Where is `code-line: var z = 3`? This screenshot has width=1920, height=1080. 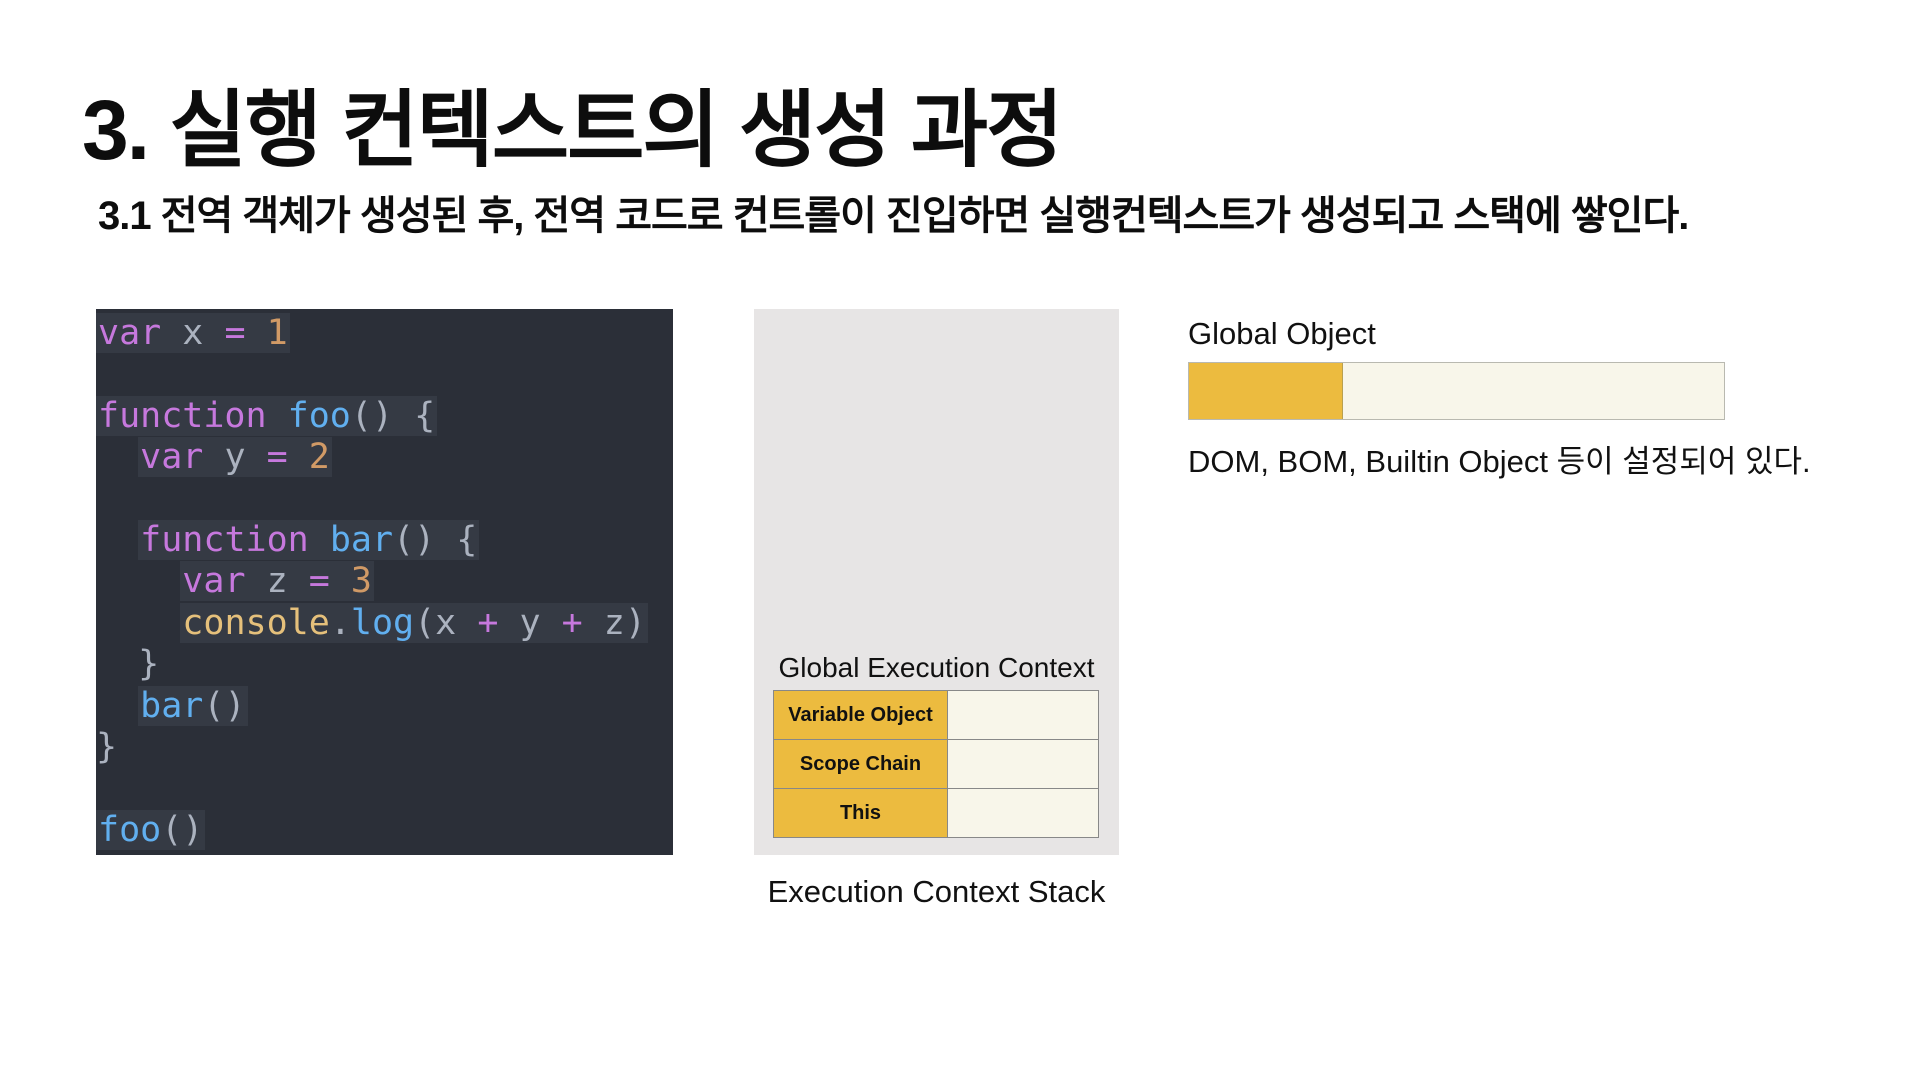
code-line: var z = 3 is located at coordinates (277, 581).